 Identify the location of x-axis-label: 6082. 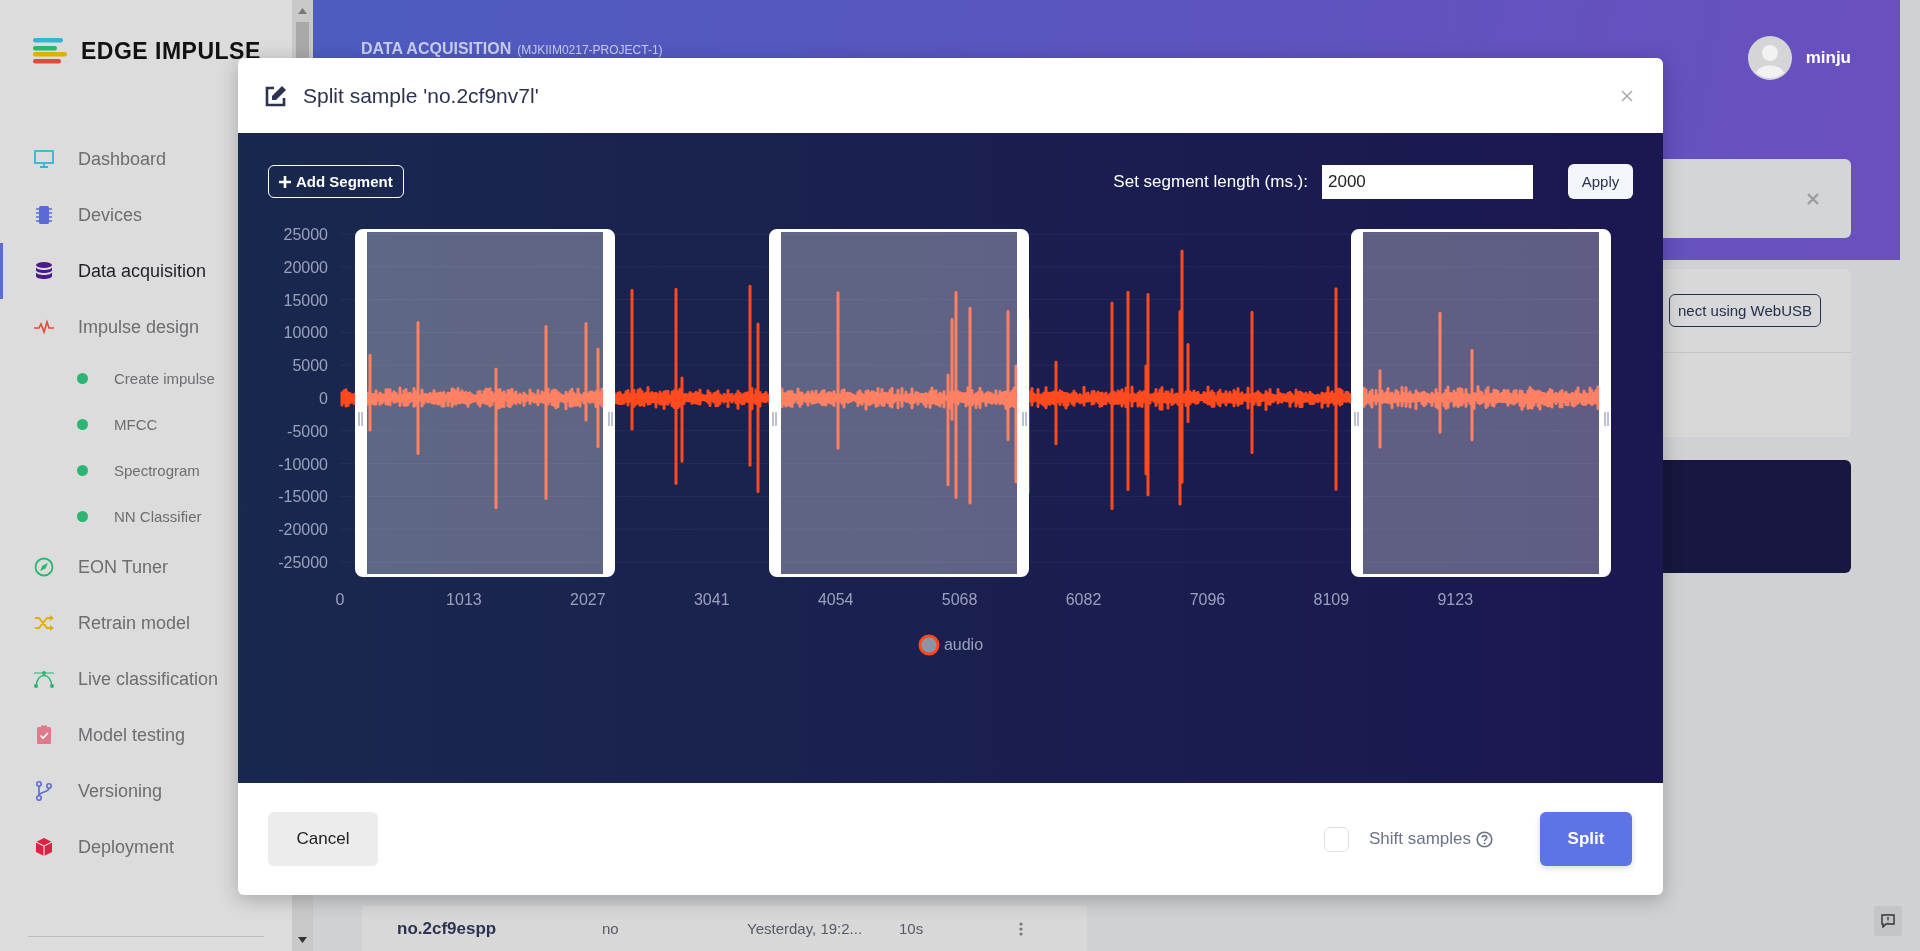
(1083, 599).